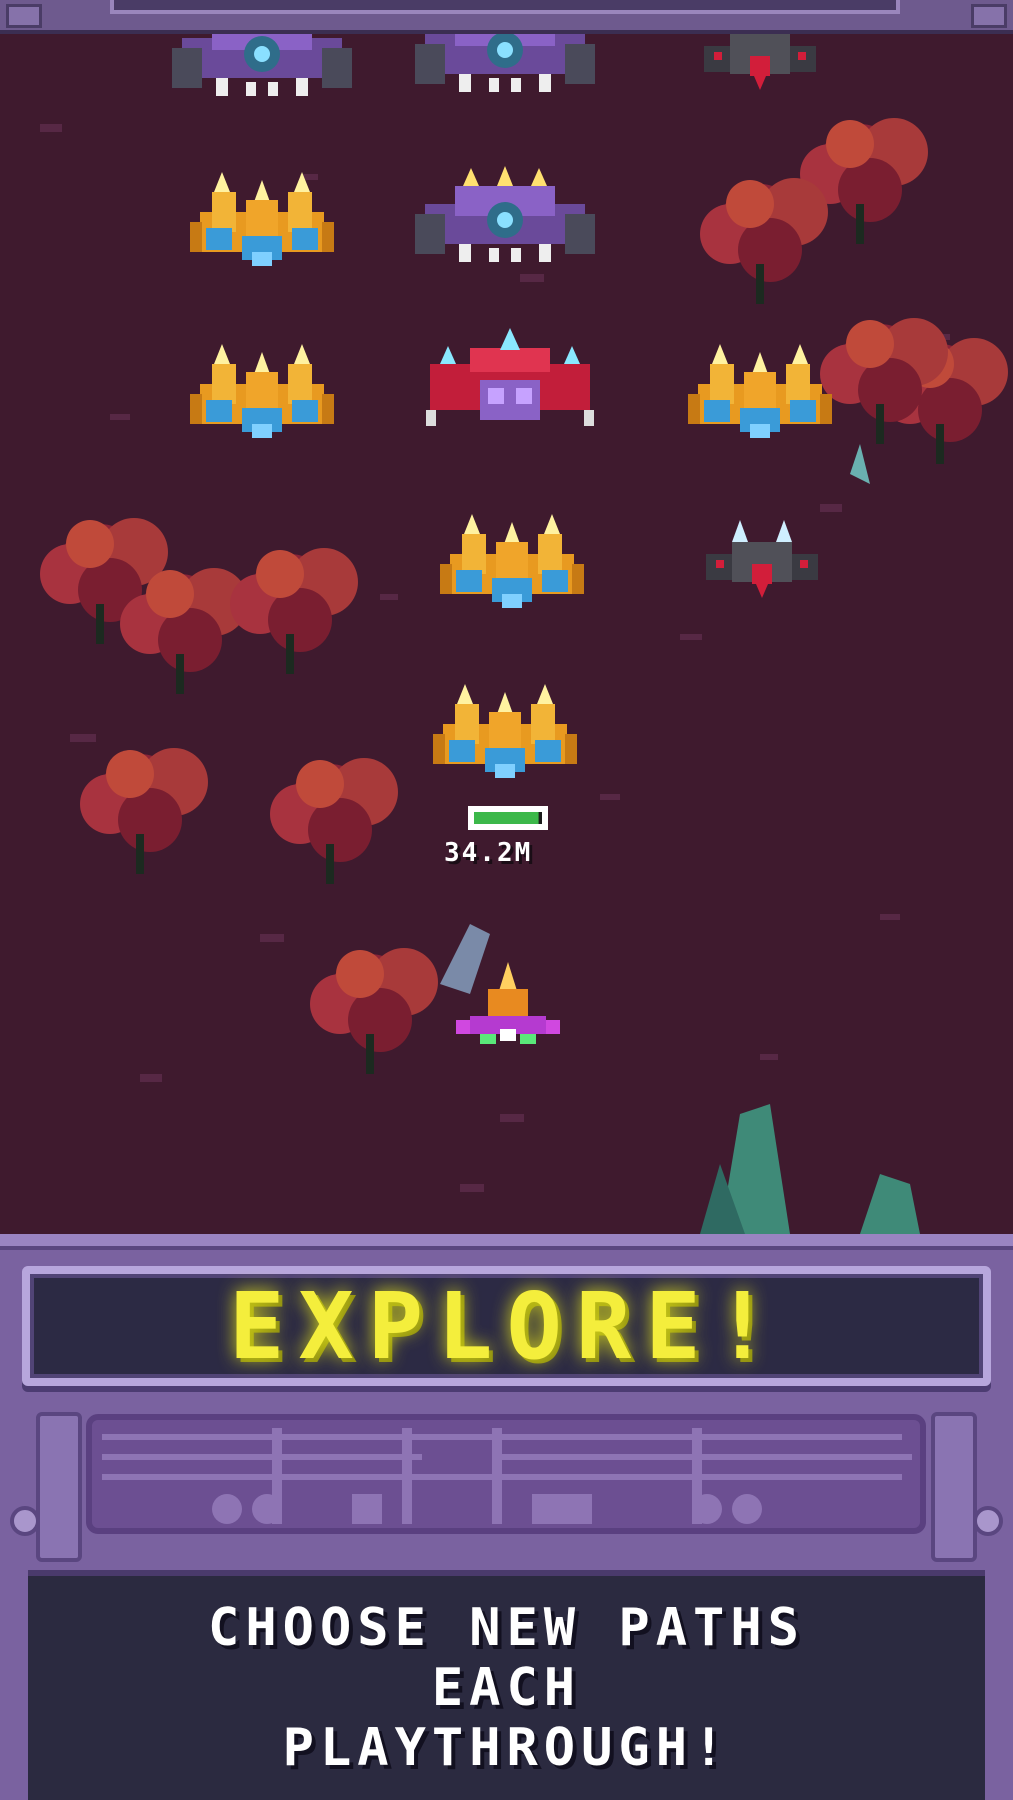 The width and height of the screenshot is (1013, 1800). What do you see at coordinates (506, 1474) in the screenshot?
I see `machinery-panel` at bounding box center [506, 1474].